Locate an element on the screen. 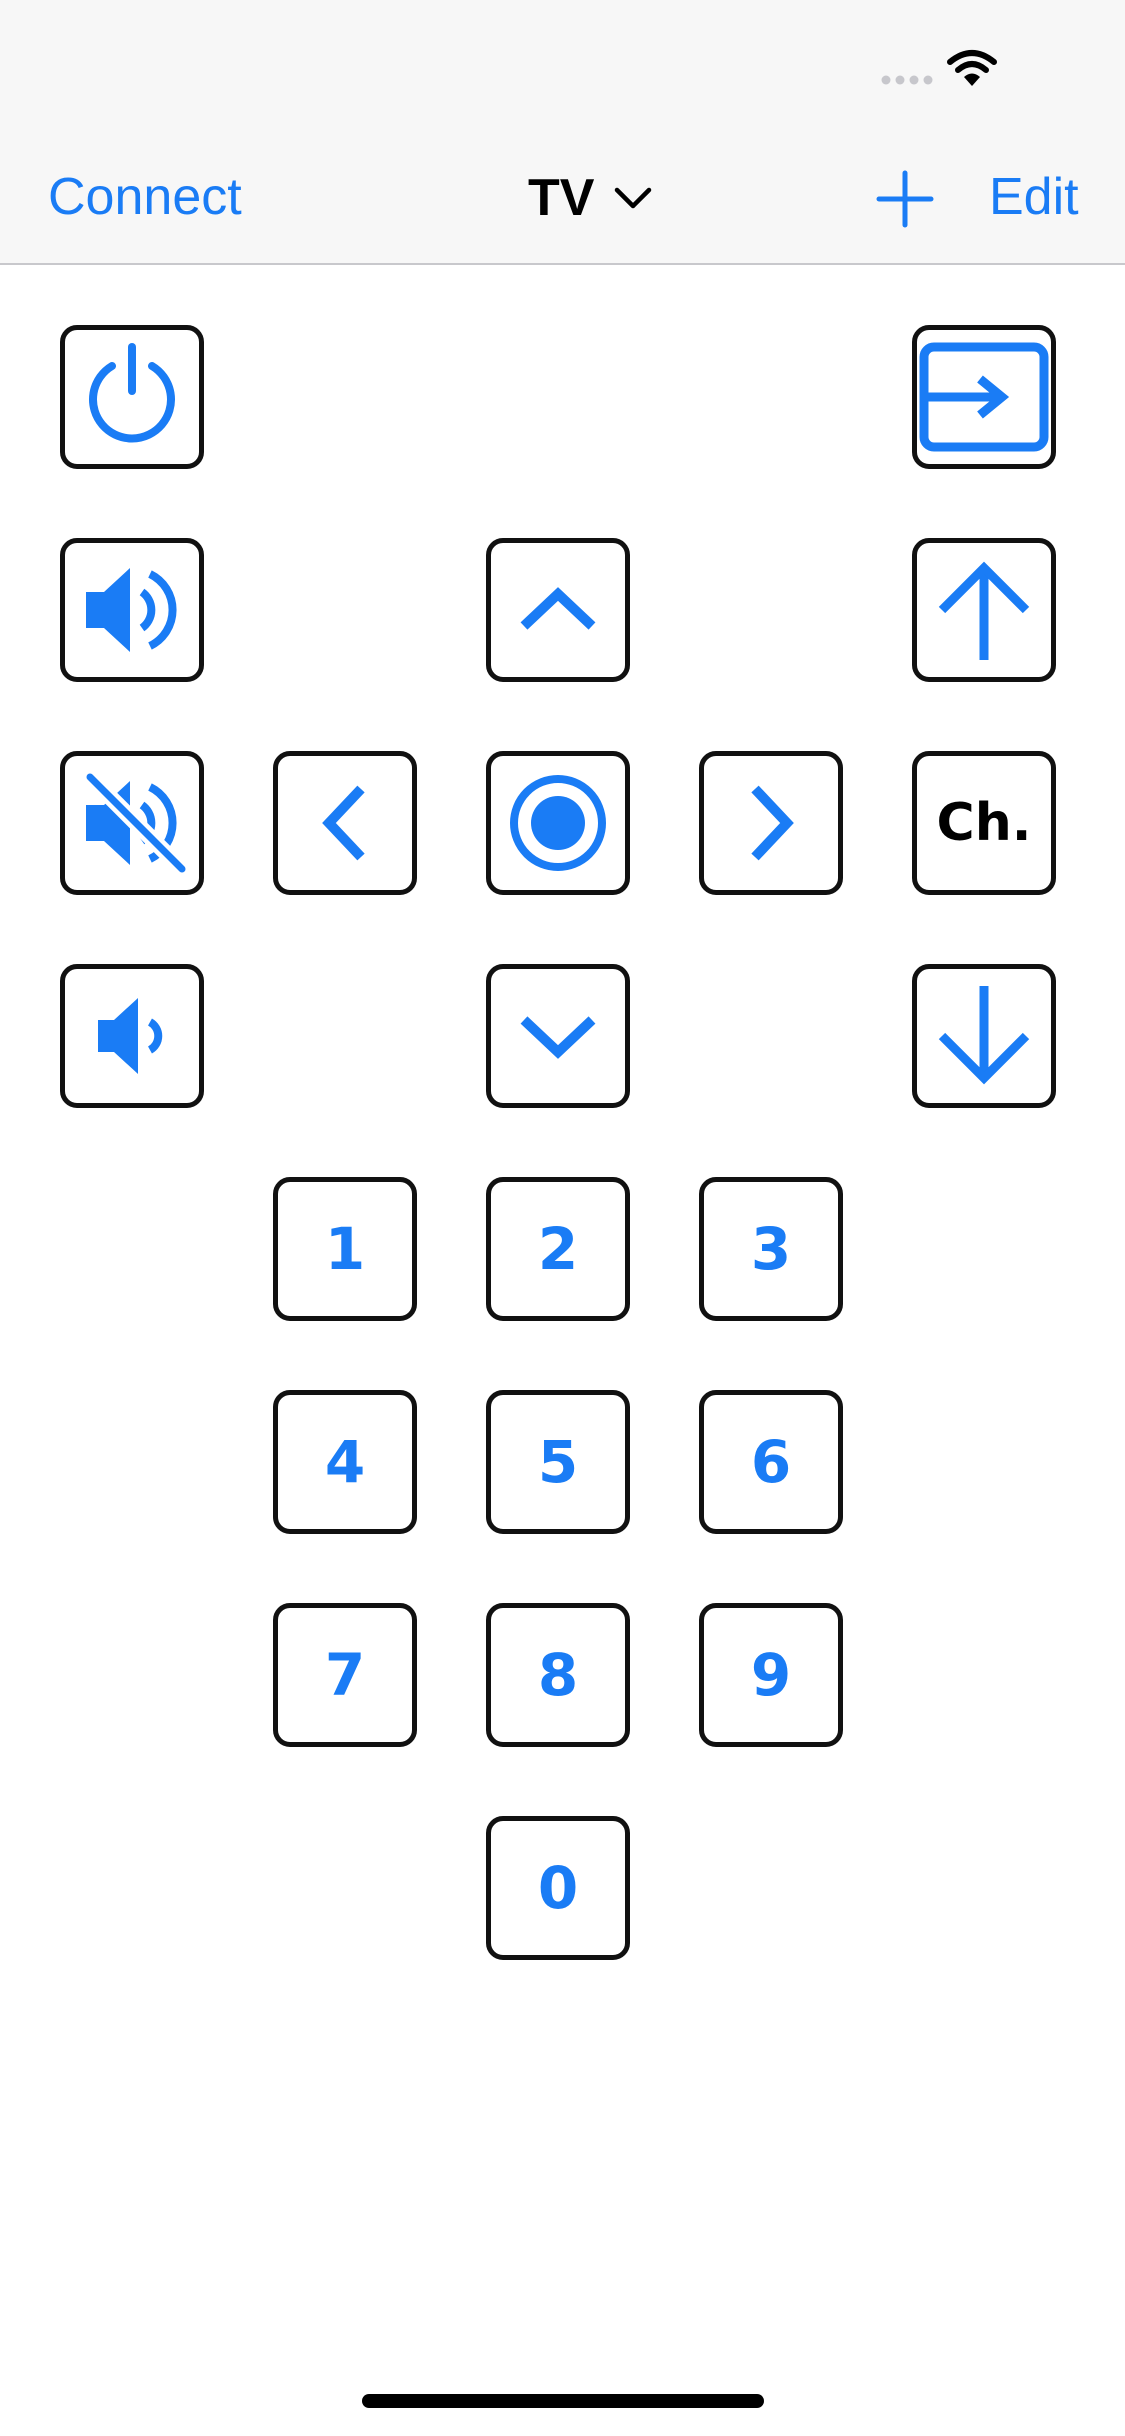 The width and height of the screenshot is (1125, 2436). digit-label: 7 is located at coordinates (345, 1675).